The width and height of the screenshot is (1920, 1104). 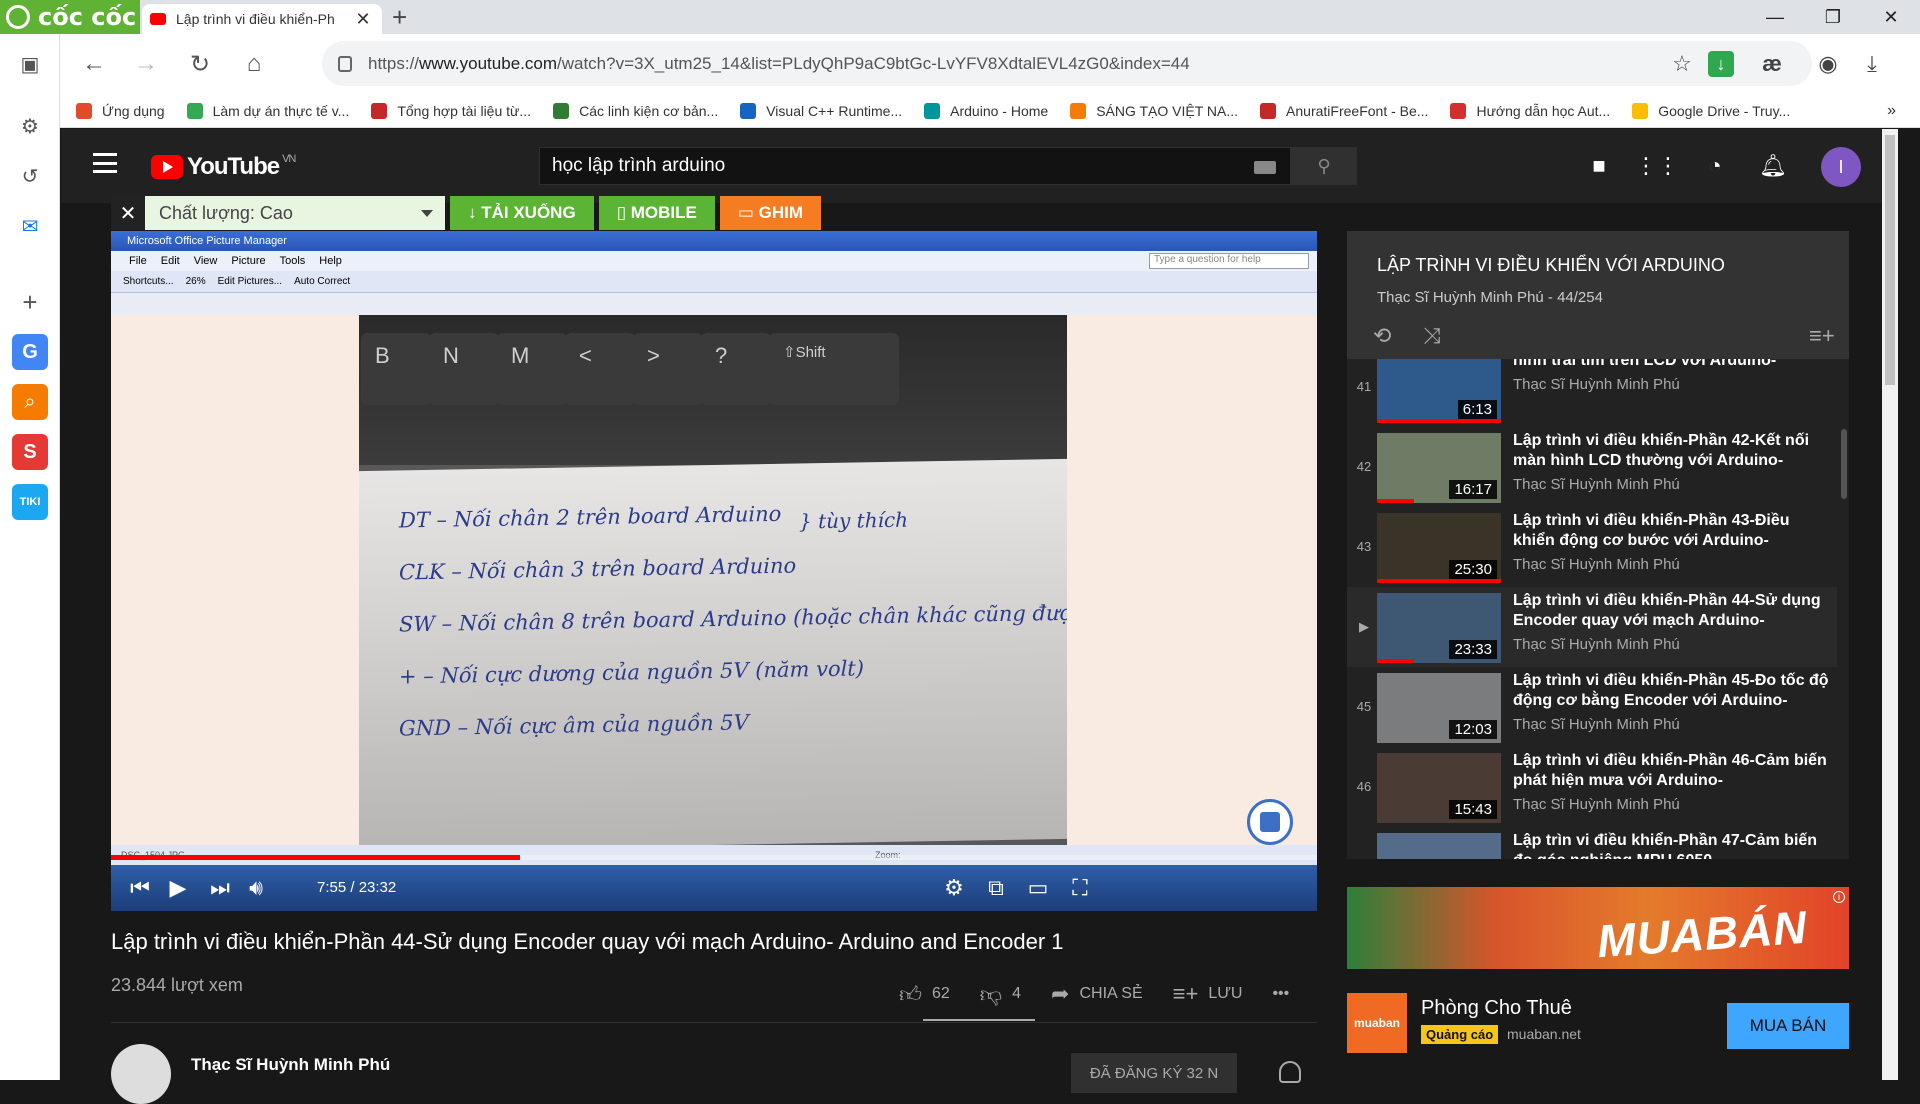 What do you see at coordinates (200, 64) in the screenshot?
I see `reload-icon: ↻` at bounding box center [200, 64].